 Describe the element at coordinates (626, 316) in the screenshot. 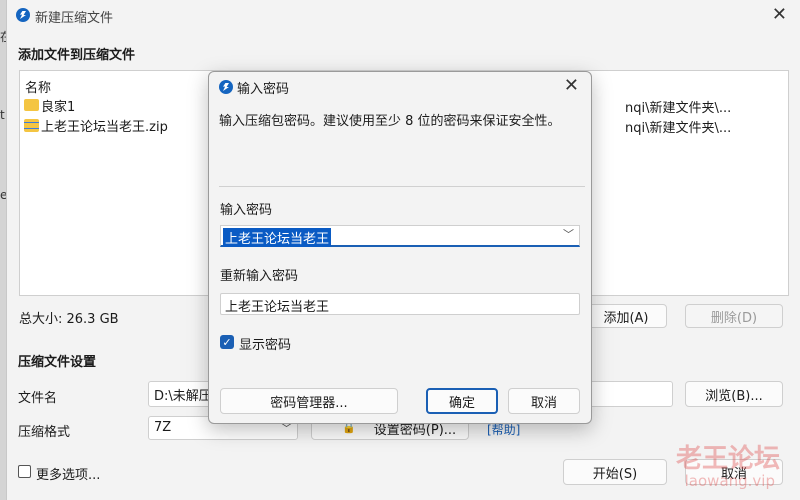

I see `add-button: 添加(A)` at that location.